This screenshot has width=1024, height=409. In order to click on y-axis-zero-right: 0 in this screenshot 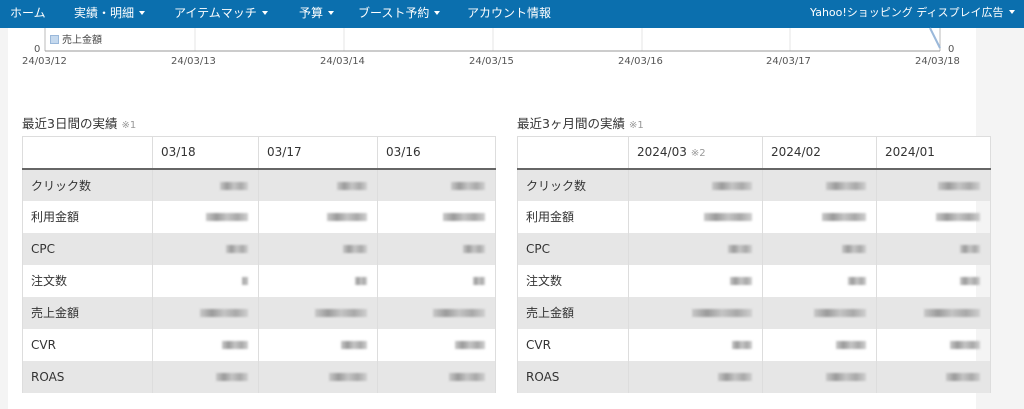, I will do `click(951, 49)`.